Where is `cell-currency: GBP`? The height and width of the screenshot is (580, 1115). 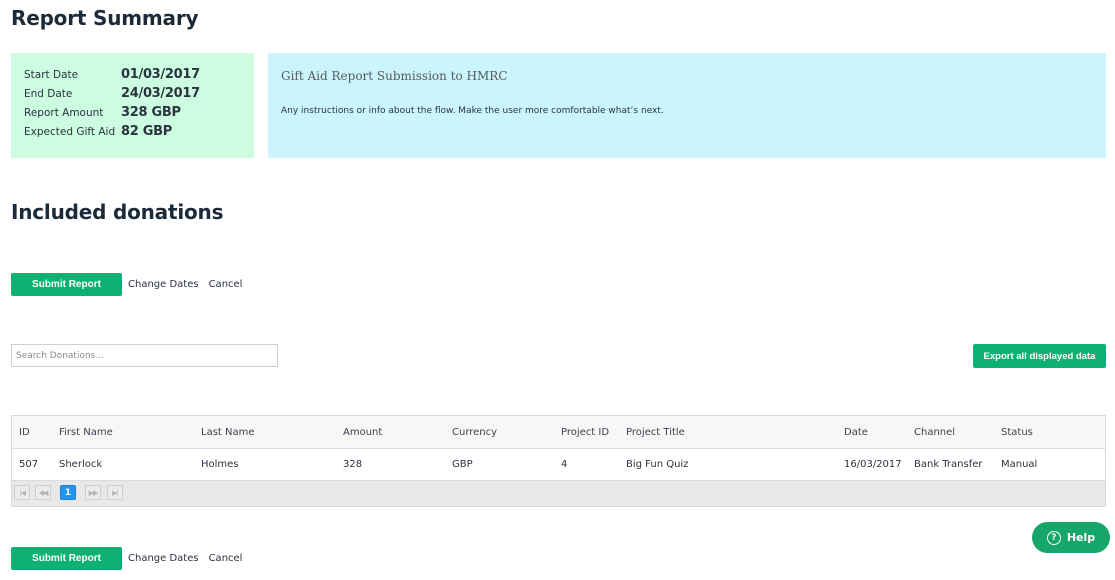 cell-currency: GBP is located at coordinates (462, 464).